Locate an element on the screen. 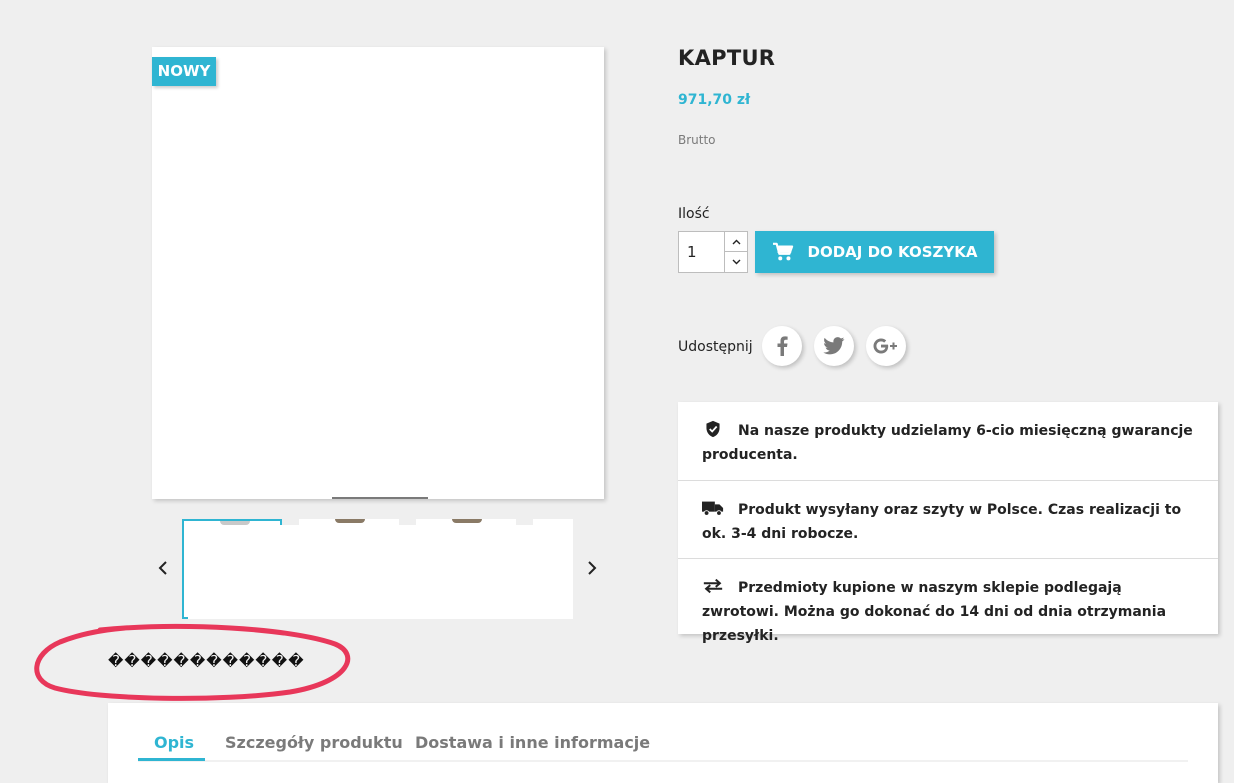 The width and height of the screenshot is (1234, 783). share-twitter-button is located at coordinates (834, 346).